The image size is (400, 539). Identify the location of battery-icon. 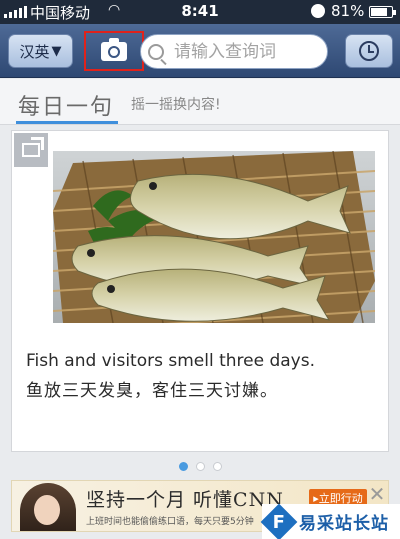
(382, 12).